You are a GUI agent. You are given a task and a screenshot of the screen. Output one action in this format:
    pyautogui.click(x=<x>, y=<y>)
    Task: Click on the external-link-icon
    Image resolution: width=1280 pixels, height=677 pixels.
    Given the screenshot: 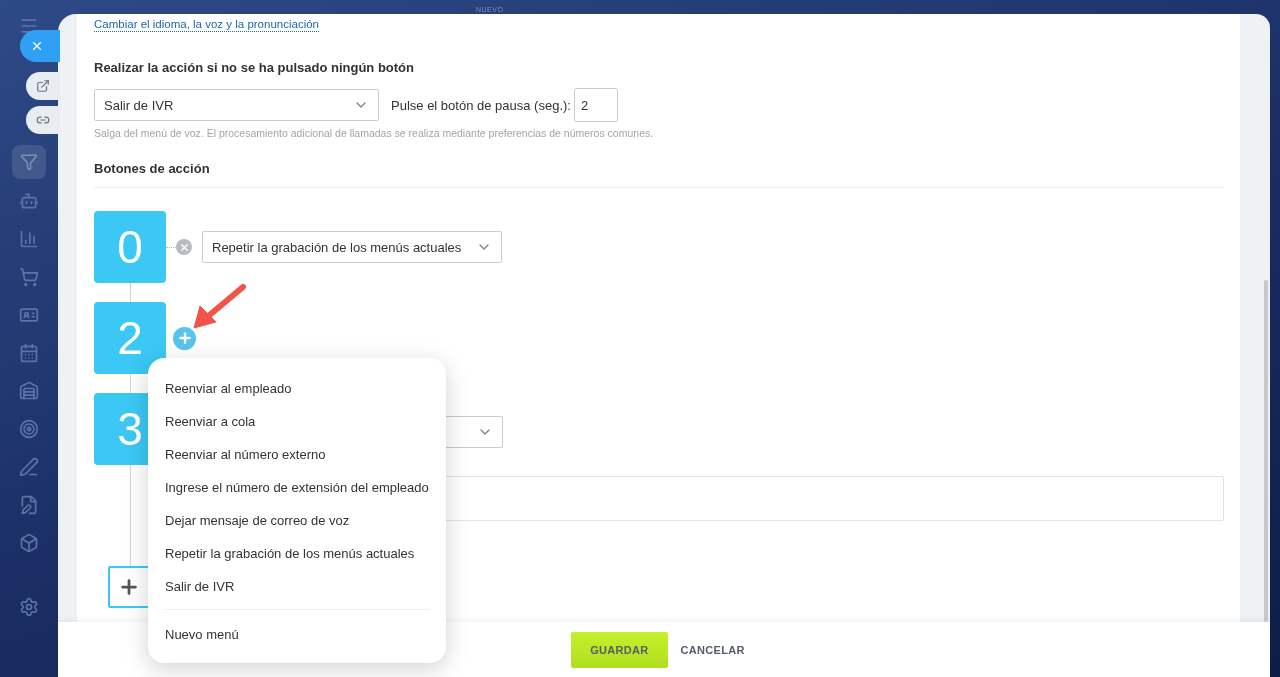 What is the action you would take?
    pyautogui.click(x=43, y=86)
    